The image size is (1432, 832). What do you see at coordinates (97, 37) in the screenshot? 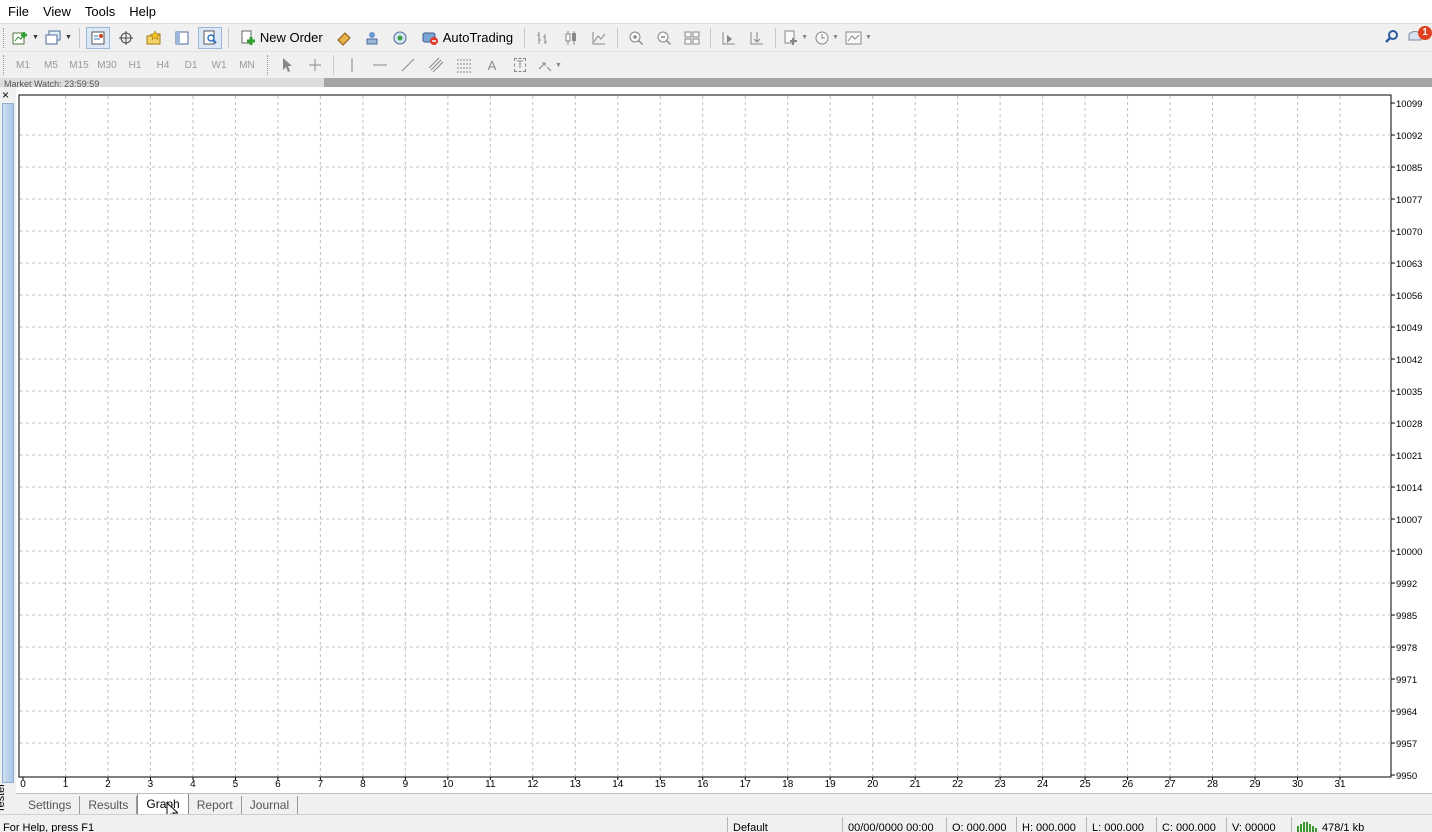
I see `market-watch-button` at bounding box center [97, 37].